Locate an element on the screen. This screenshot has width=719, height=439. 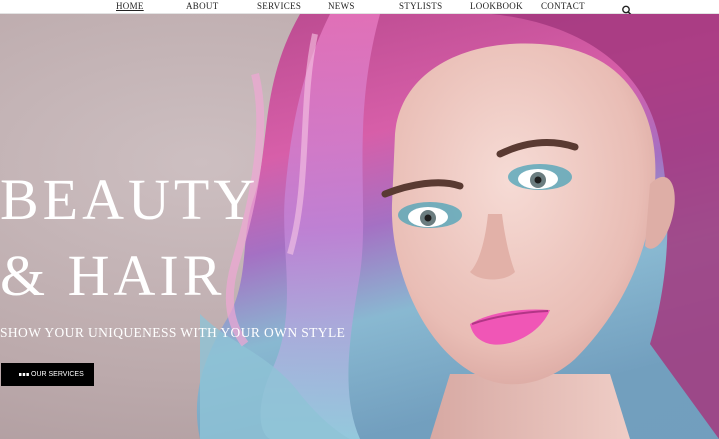
cta-label: OUR SERVICES is located at coordinates (57, 374).